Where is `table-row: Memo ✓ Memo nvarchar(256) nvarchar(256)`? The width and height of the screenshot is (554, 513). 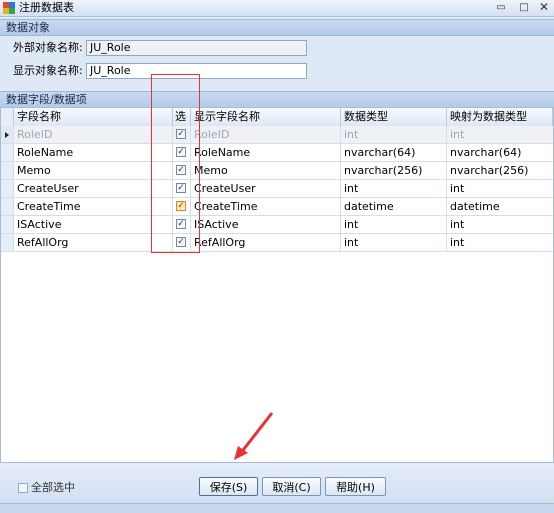
table-row: Memo ✓ Memo nvarchar(256) nvarchar(256) is located at coordinates (277, 171).